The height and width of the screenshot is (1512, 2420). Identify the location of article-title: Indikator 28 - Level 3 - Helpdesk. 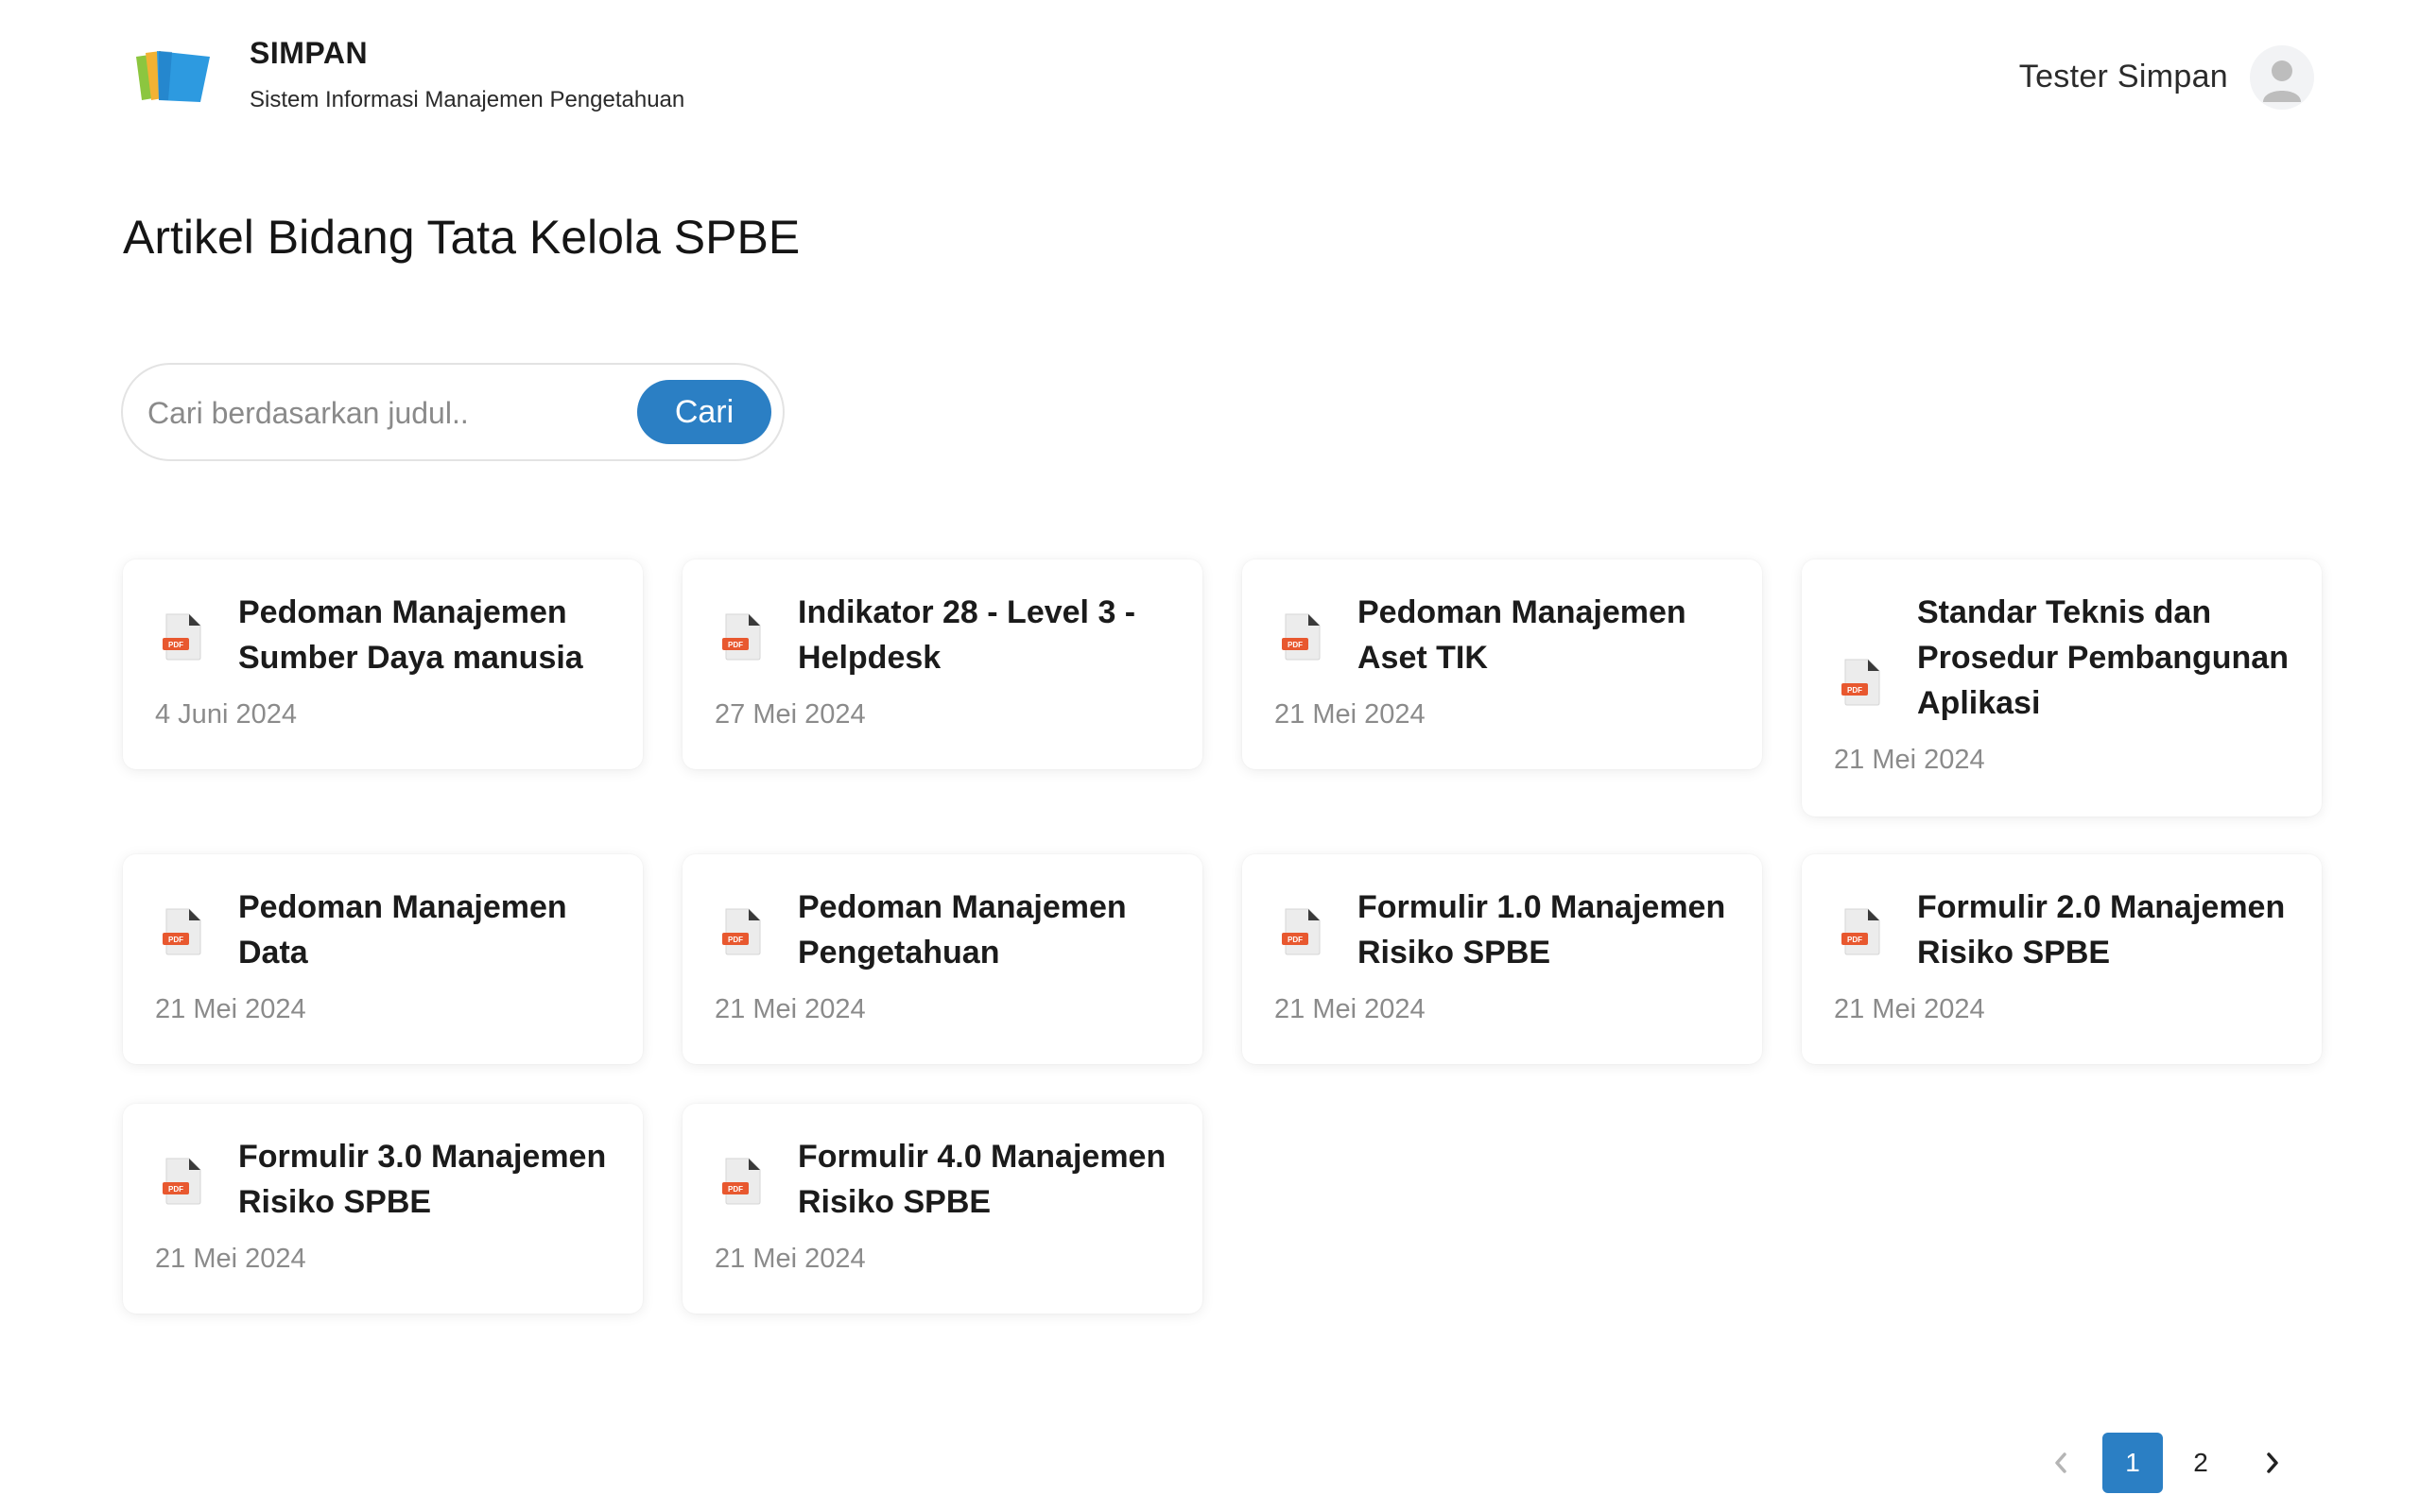
(967, 635).